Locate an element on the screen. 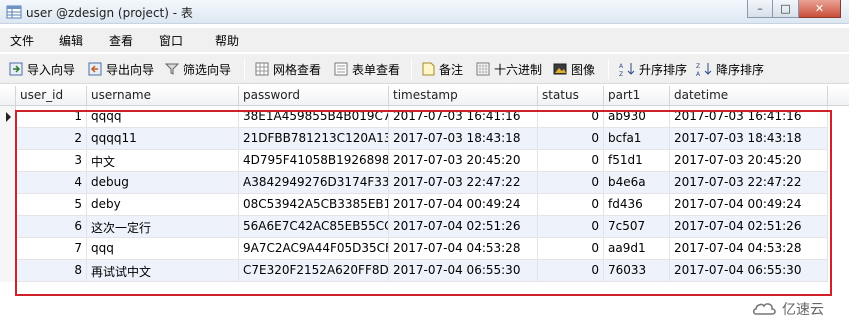 The height and width of the screenshot is (330, 849). cell-datetime: 2017-07-04 00:49:24 is located at coordinates (749, 205).